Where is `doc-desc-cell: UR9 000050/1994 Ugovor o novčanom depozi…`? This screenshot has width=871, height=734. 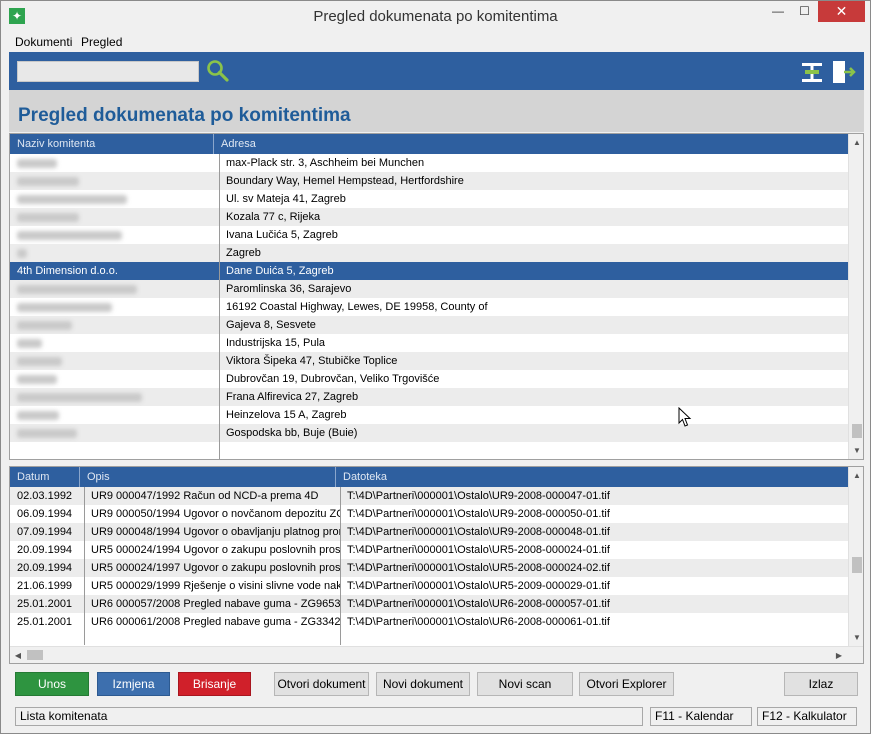 doc-desc-cell: UR9 000050/1994 Ugovor o novčanom depozi… is located at coordinates (215, 514).